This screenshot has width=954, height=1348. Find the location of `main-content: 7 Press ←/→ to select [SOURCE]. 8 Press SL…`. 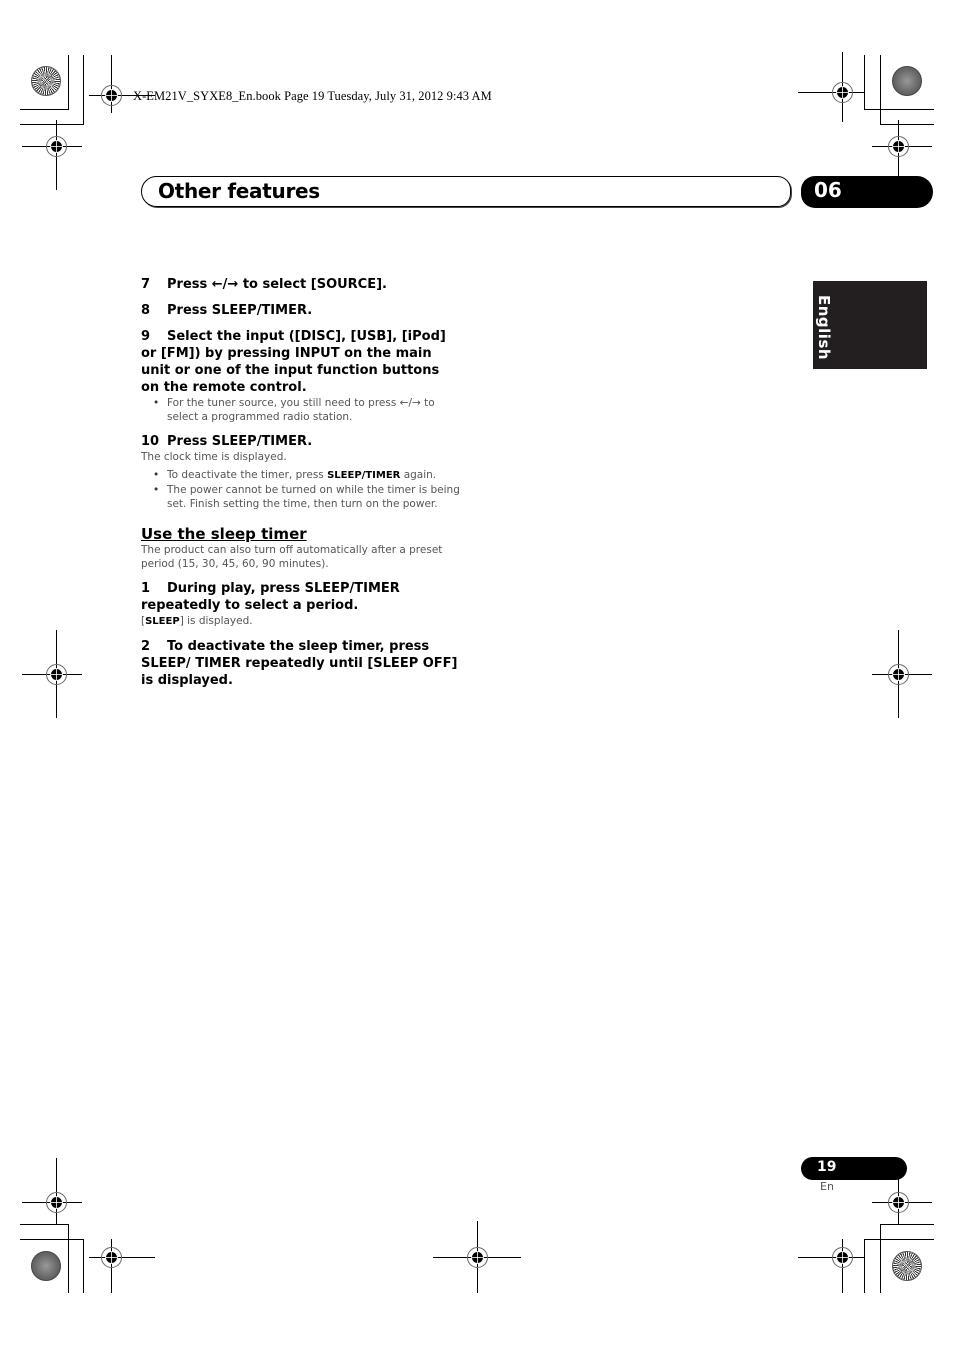

main-content: 7 Press ←/→ to select [SOURCE]. 8 Press SL… is located at coordinates (301, 482).